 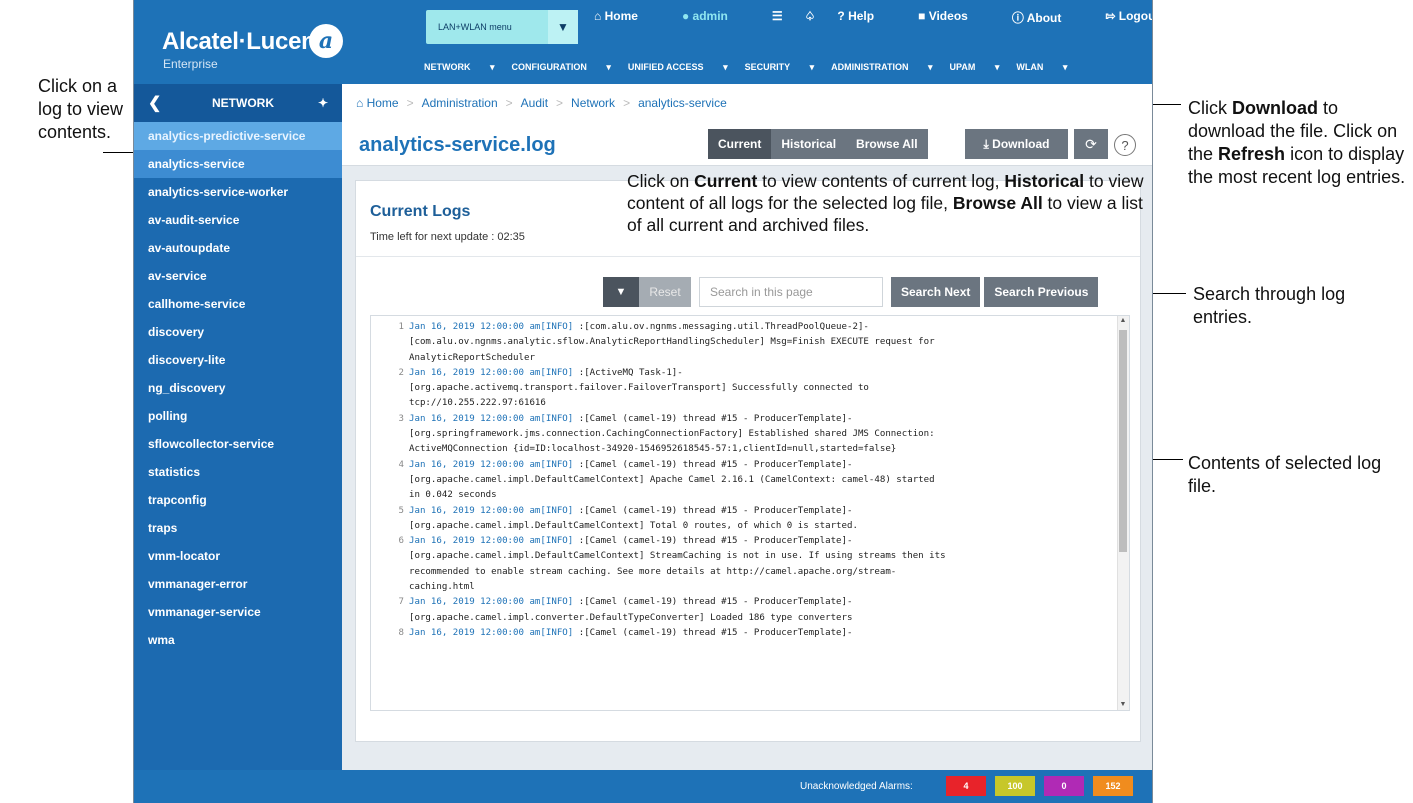 What do you see at coordinates (1091, 144) in the screenshot?
I see `refresh-button: ⟳` at bounding box center [1091, 144].